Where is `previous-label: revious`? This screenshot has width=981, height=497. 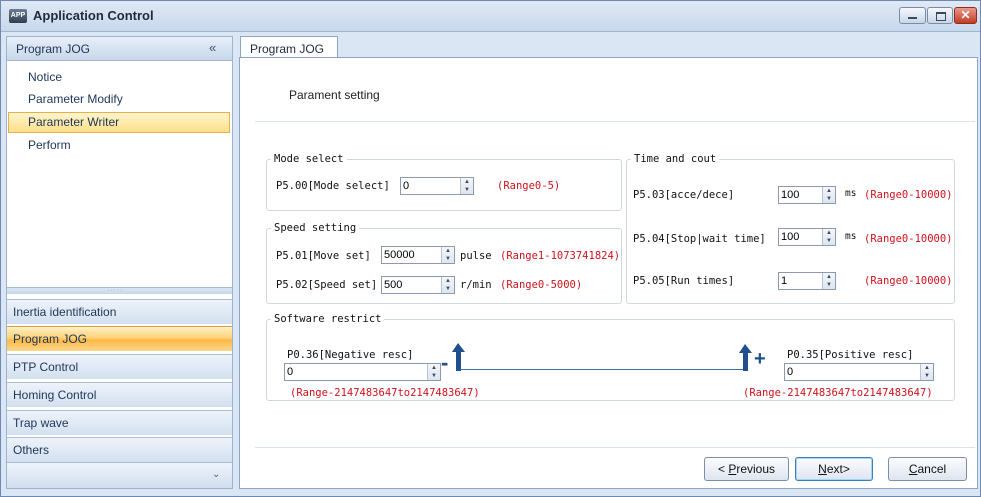 previous-label: revious is located at coordinates (756, 469).